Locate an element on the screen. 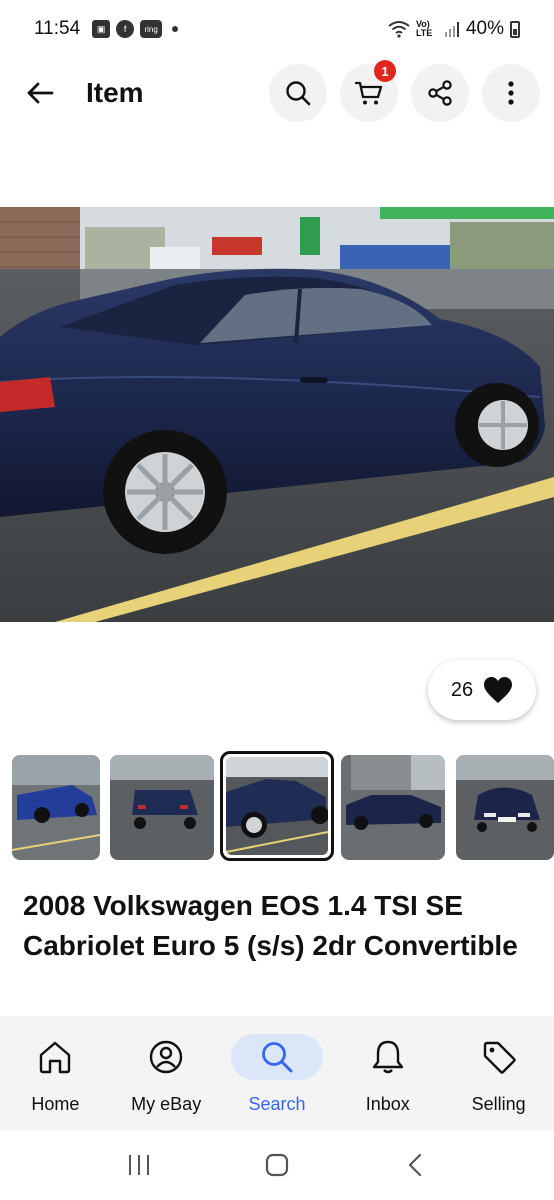 The image size is (554, 1200). share-button is located at coordinates (440, 93).